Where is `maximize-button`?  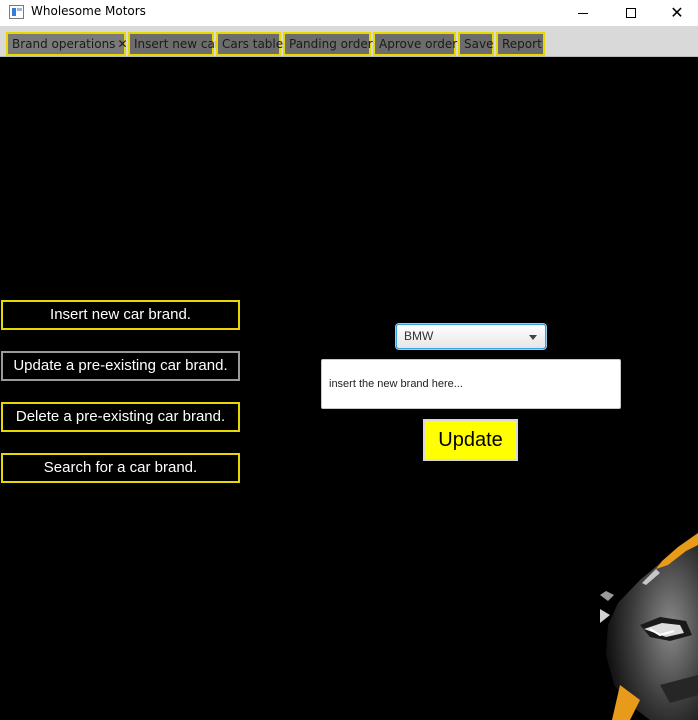
maximize-button is located at coordinates (631, 13).